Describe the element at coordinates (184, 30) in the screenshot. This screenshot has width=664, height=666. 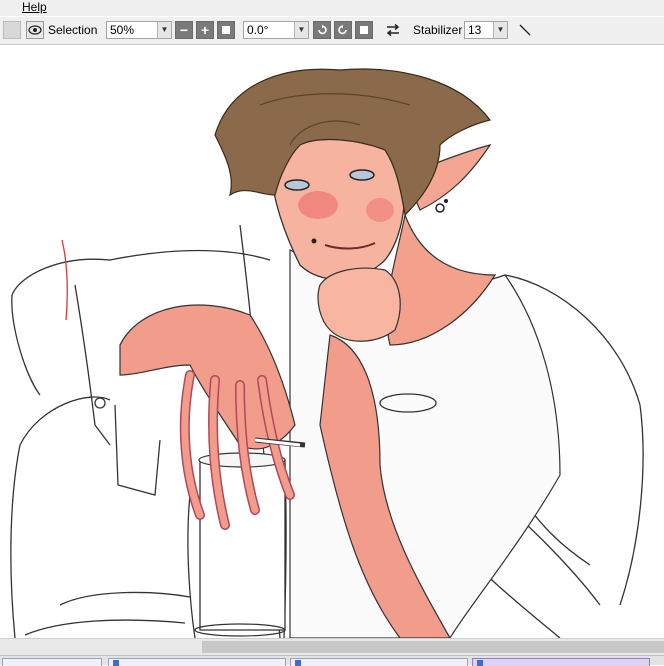
I see `minus-icon: −` at that location.